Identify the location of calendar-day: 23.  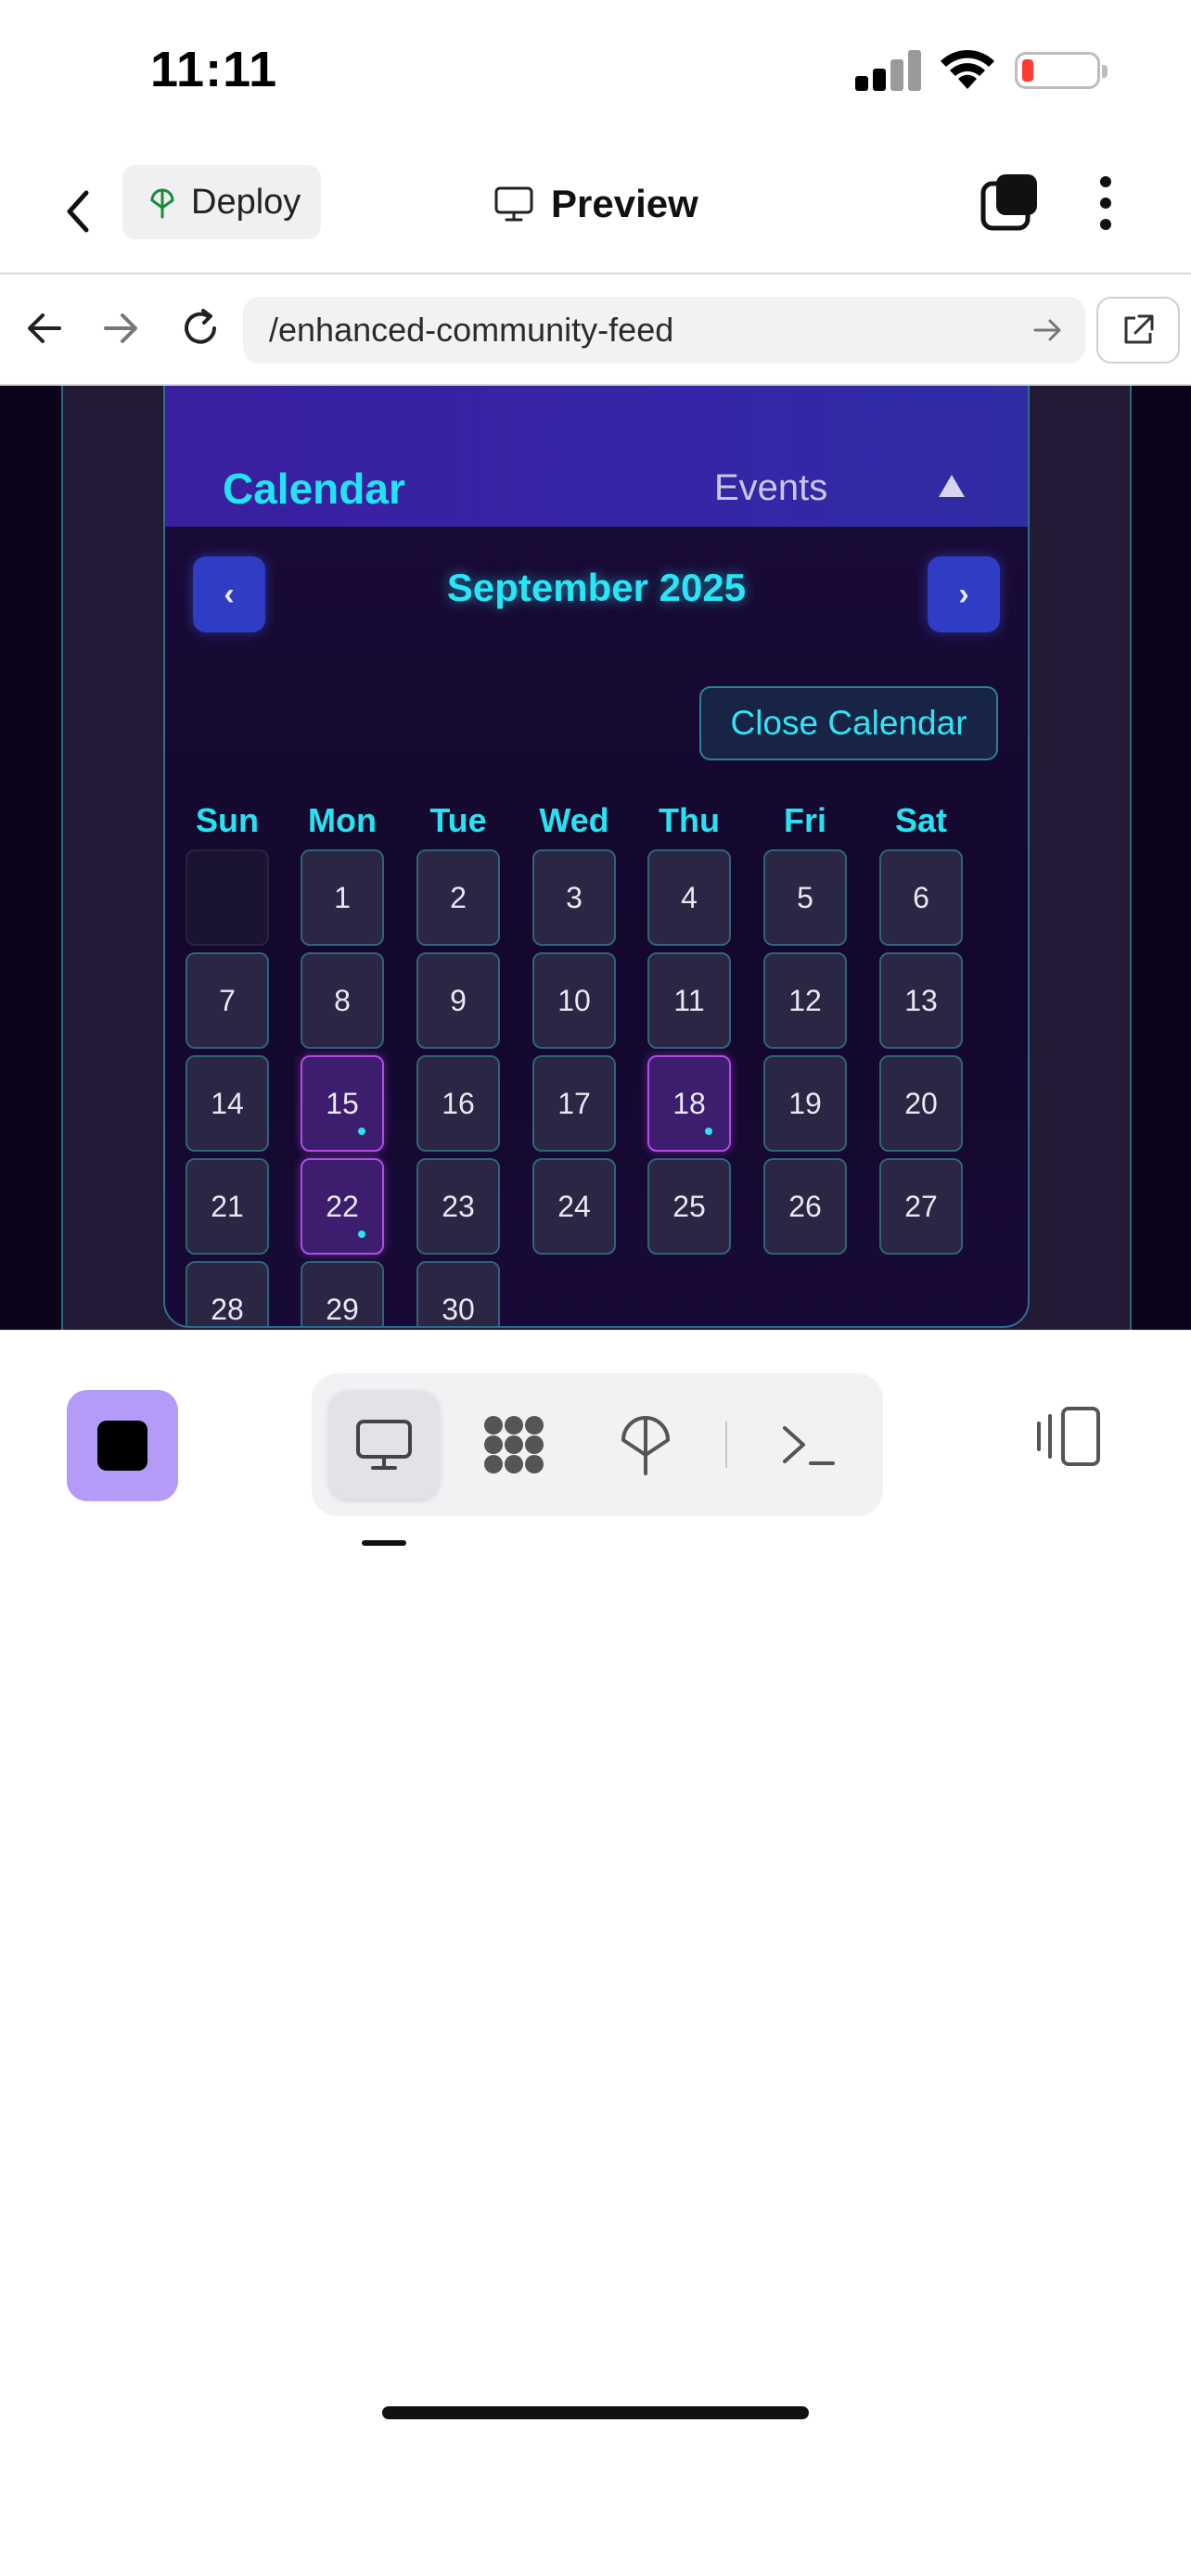
(458, 1206).